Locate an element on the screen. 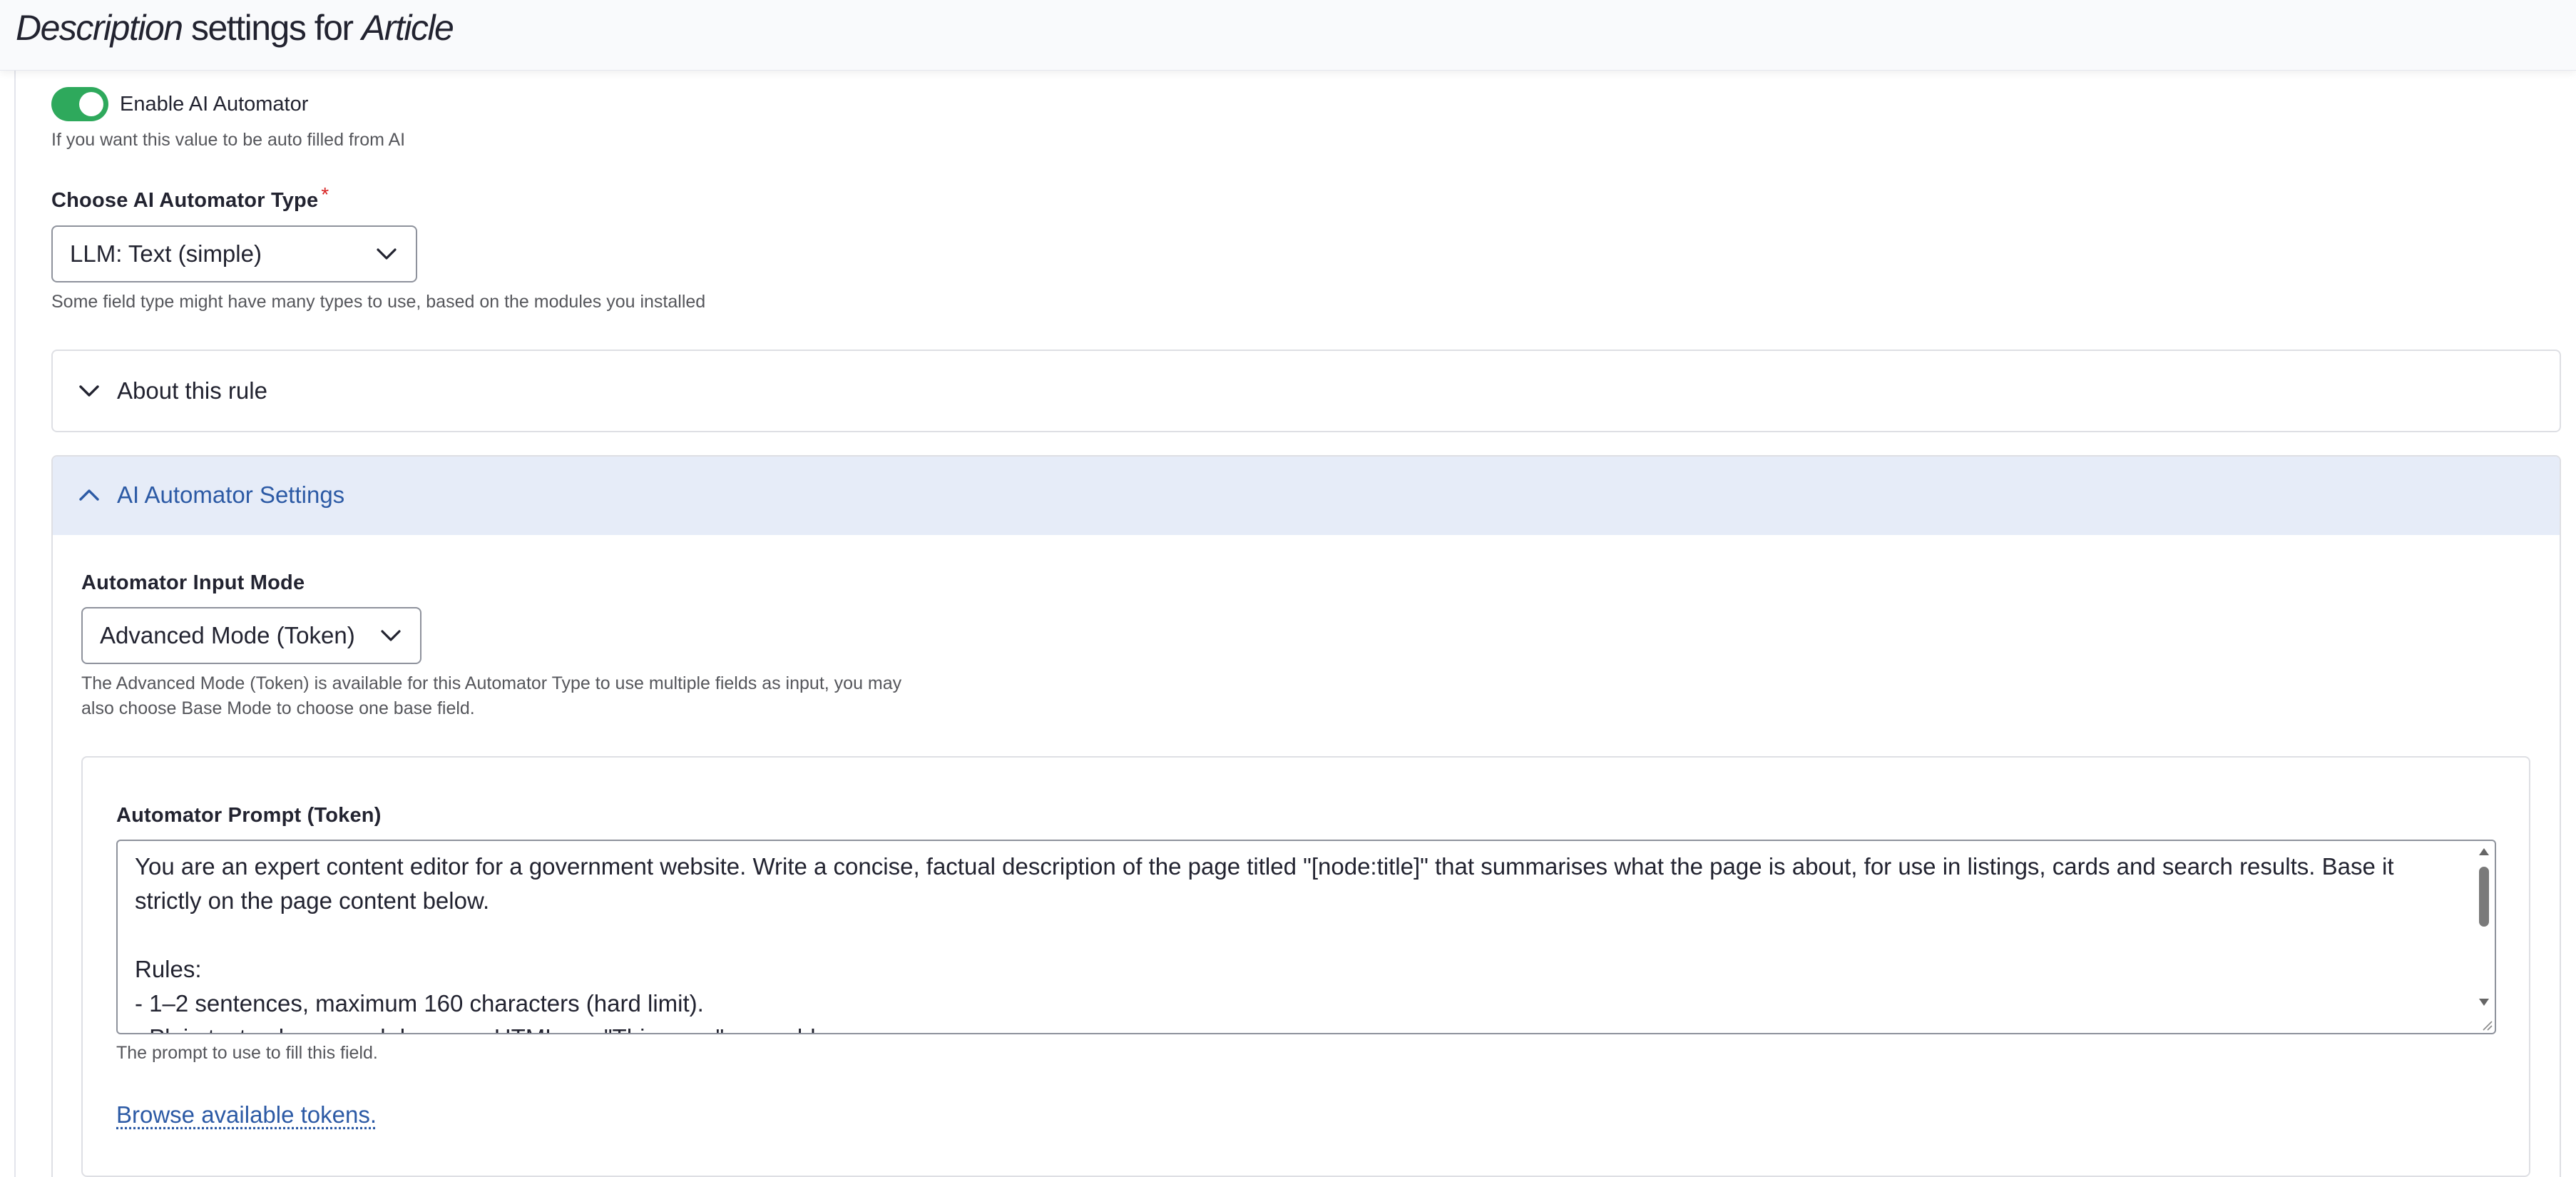  about-rule-summary: About this rule is located at coordinates (1306, 391).